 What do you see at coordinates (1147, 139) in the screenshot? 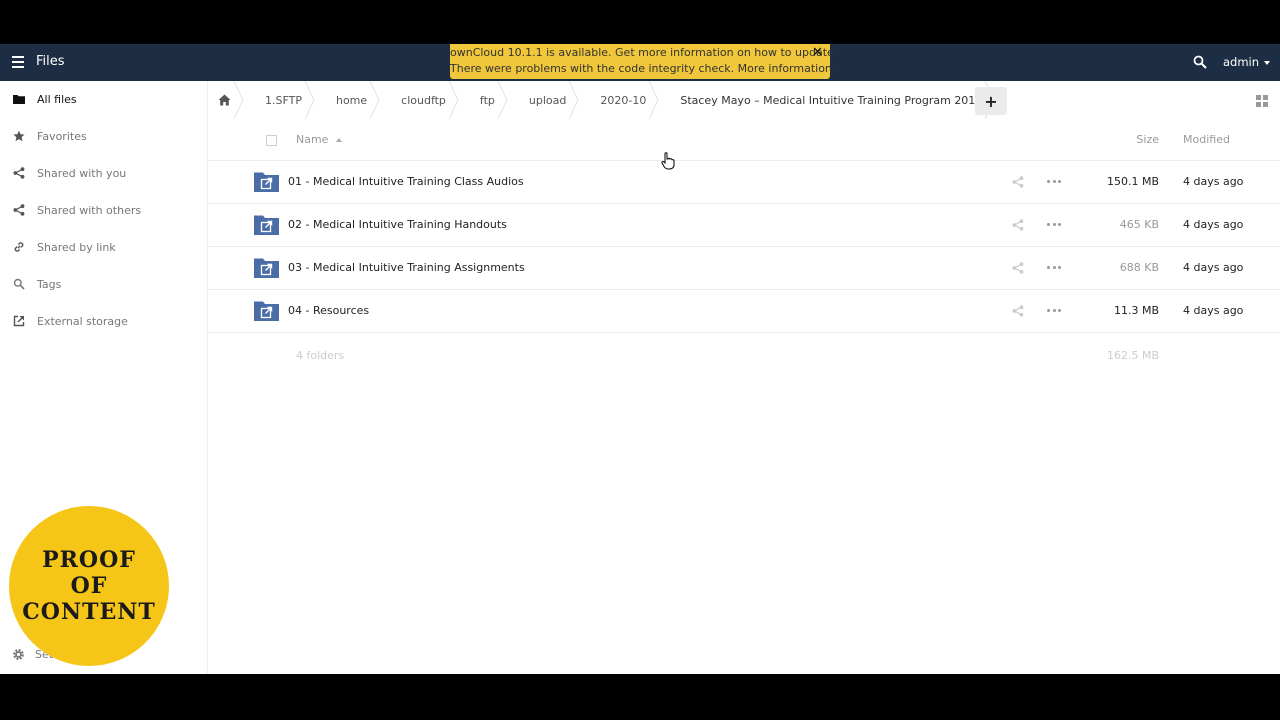
I see `column-header-size: Size` at bounding box center [1147, 139].